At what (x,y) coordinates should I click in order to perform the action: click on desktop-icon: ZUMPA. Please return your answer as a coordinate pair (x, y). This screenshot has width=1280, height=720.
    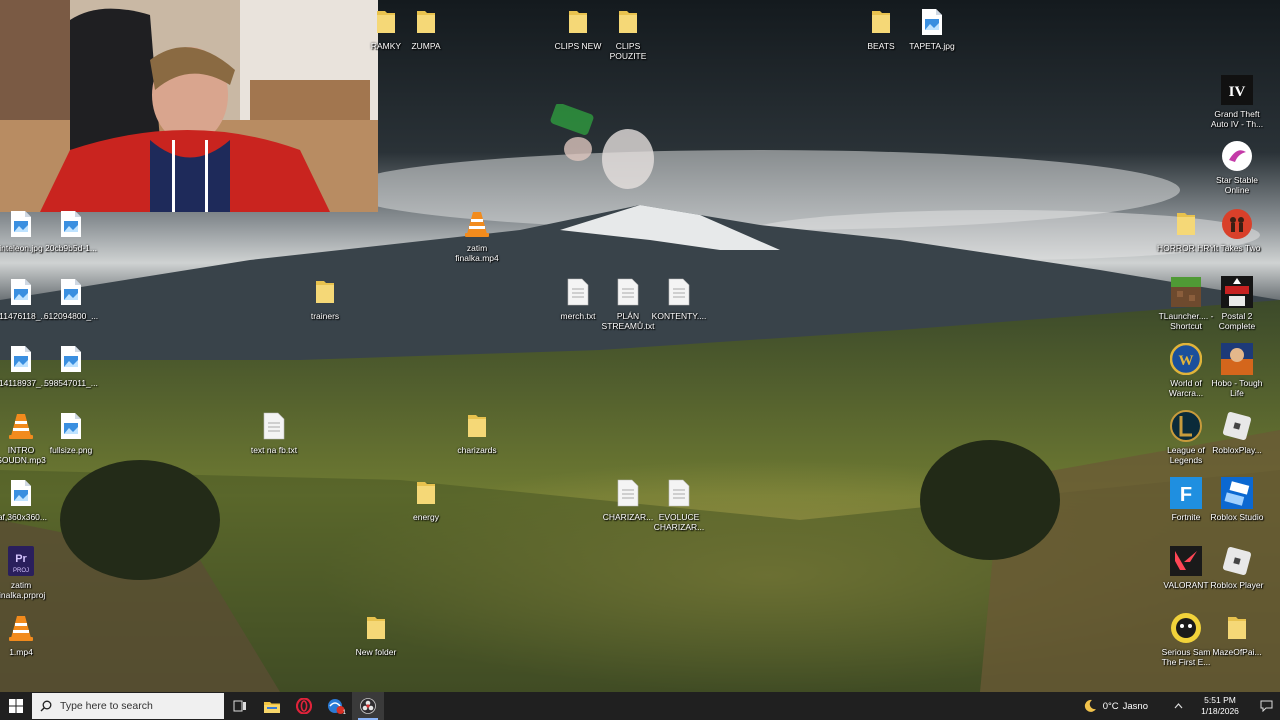
    Looking at the image, I should click on (426, 28).